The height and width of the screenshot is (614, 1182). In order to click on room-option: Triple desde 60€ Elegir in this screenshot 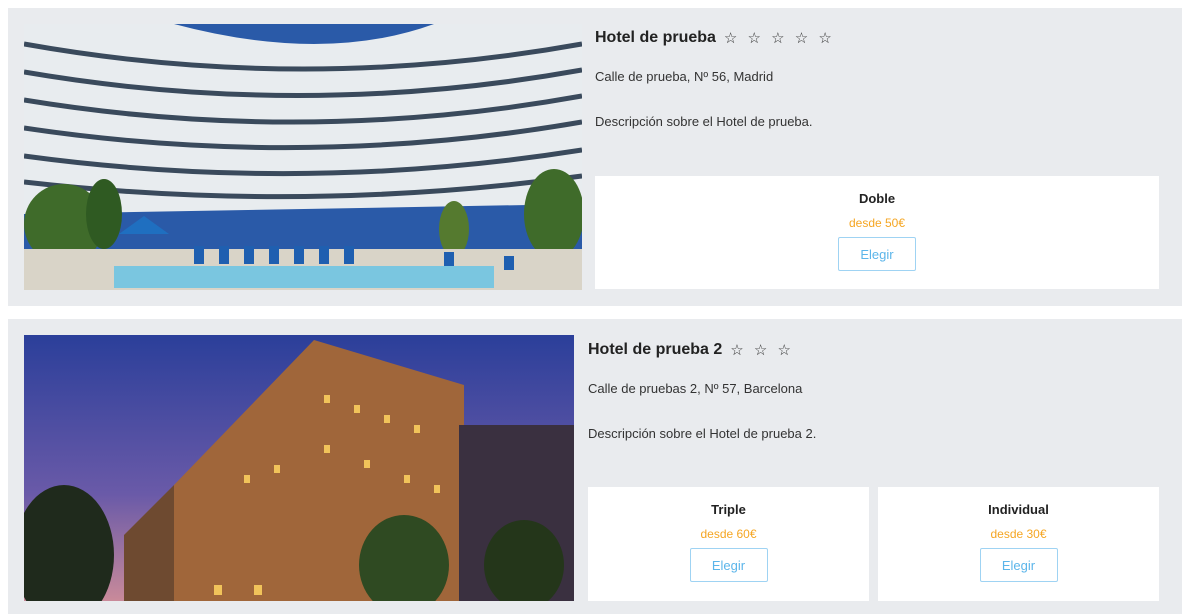, I will do `click(728, 544)`.